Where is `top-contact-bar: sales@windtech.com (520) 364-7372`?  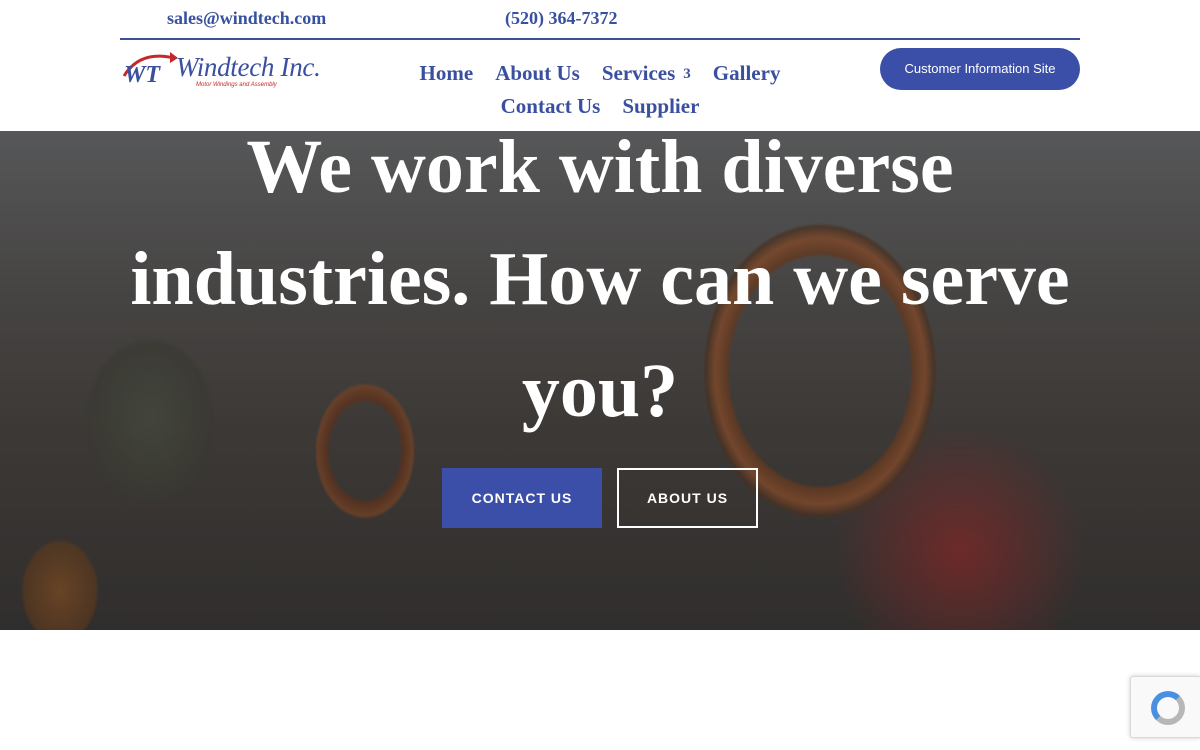
top-contact-bar: sales@windtech.com (520) 364-7372 is located at coordinates (600, 19).